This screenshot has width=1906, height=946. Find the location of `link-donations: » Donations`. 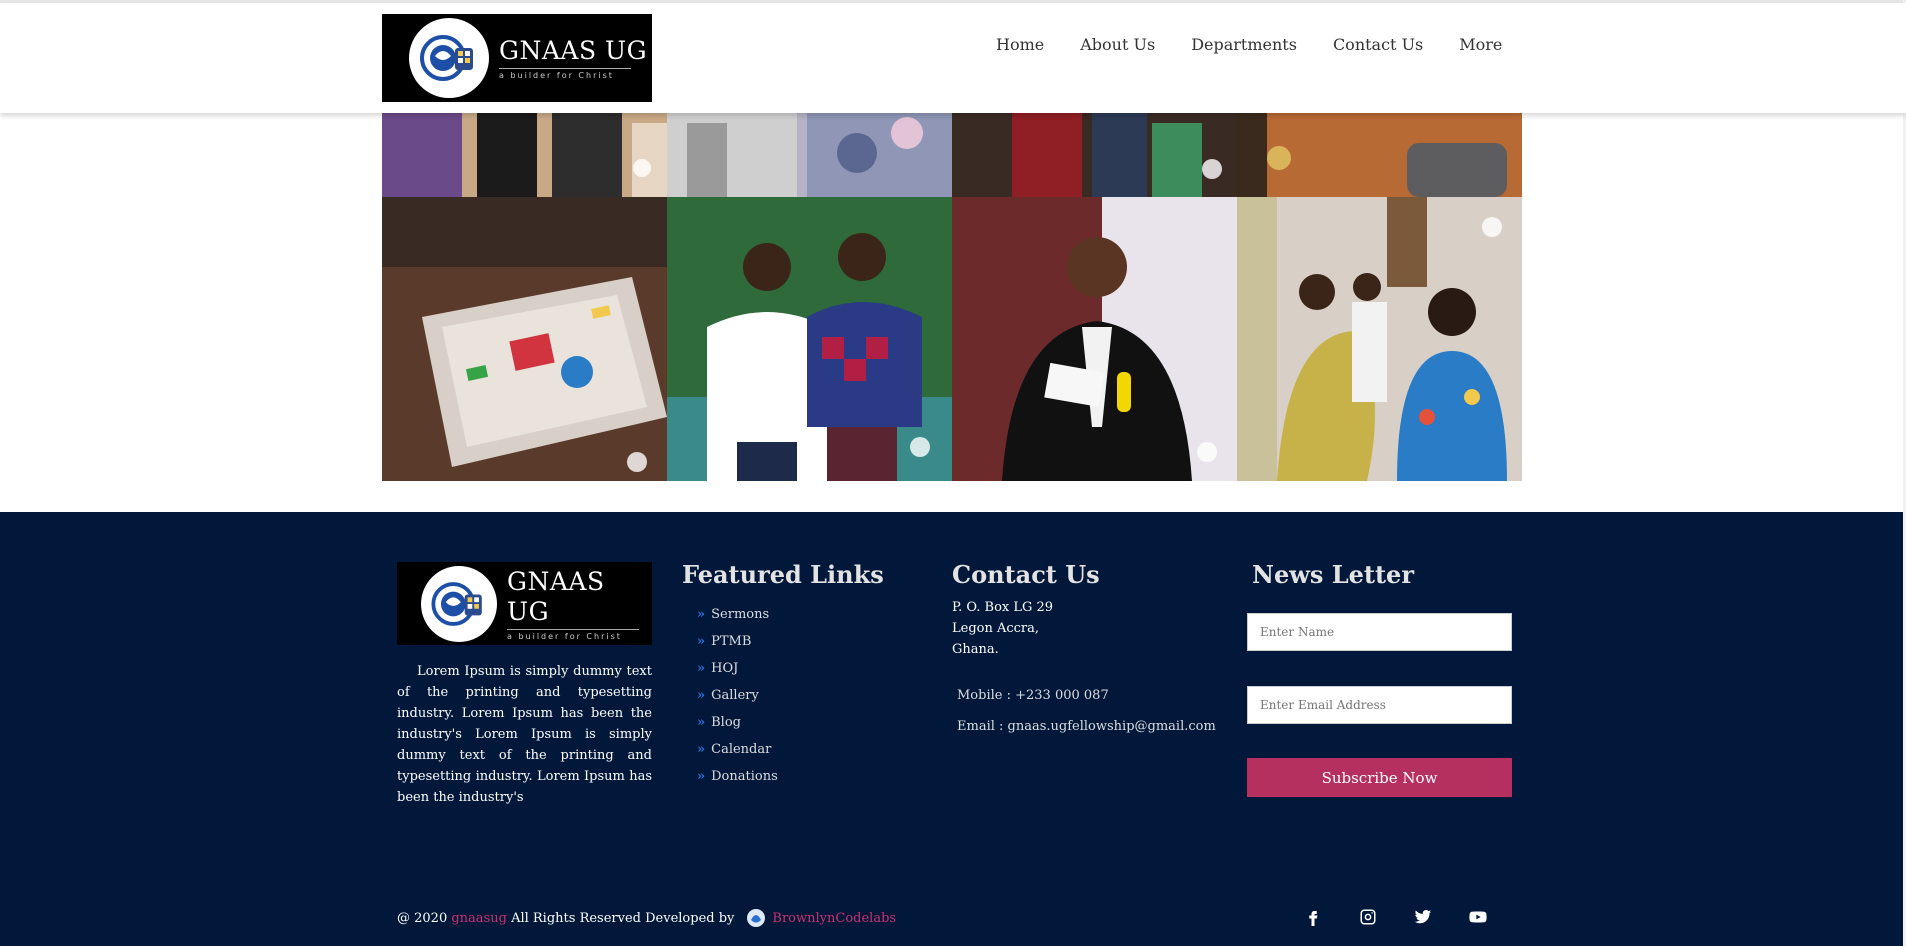

link-donations: » Donations is located at coordinates (737, 776).